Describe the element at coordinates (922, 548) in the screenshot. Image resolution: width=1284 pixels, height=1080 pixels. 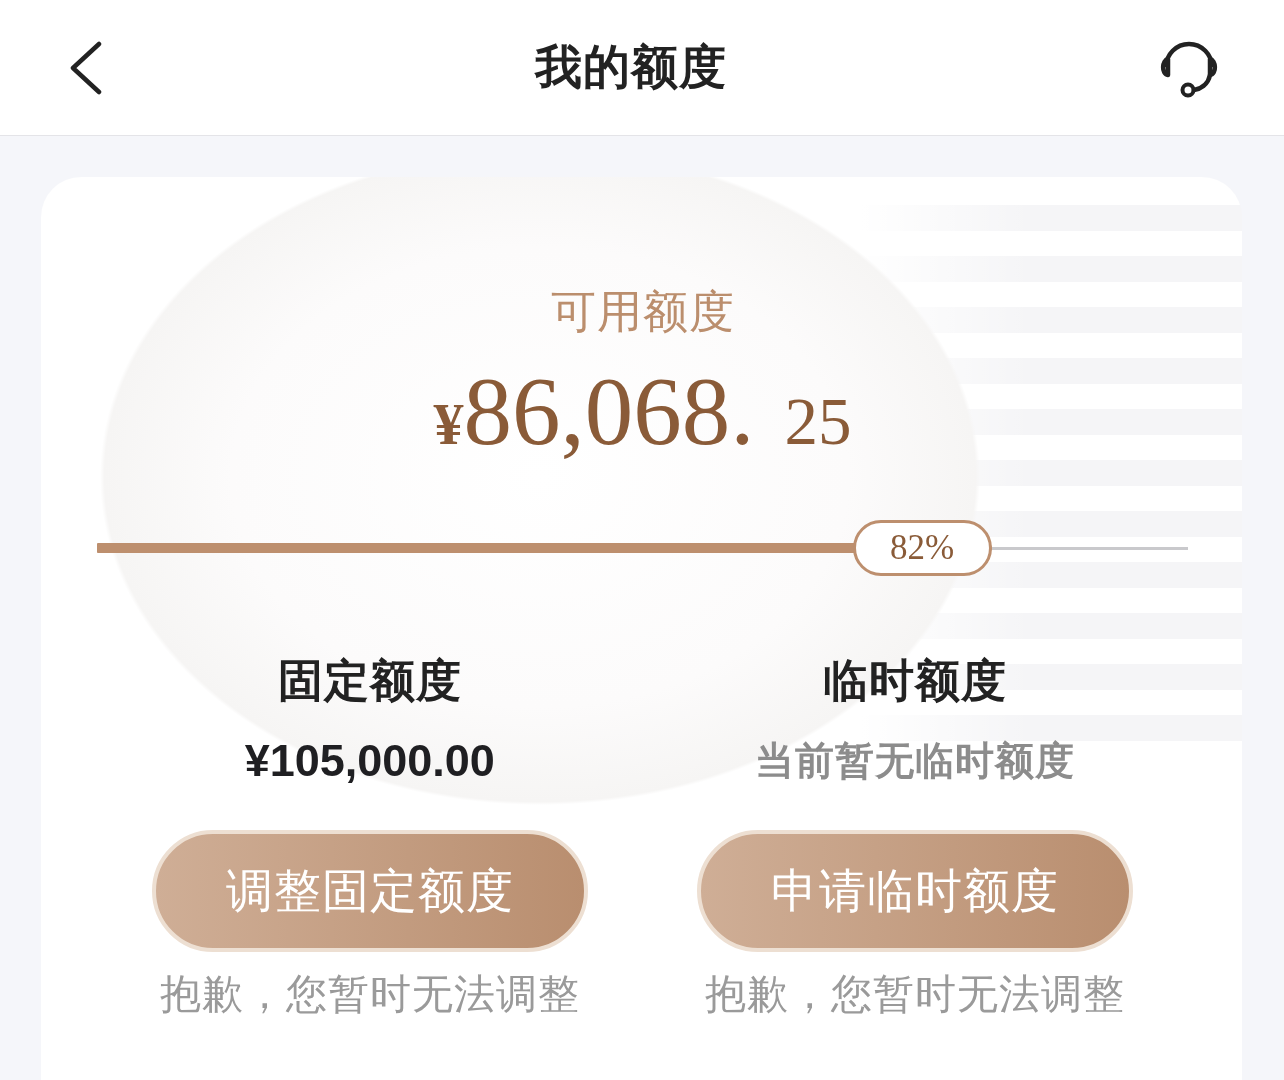
I see `percent-badge: 82%` at that location.